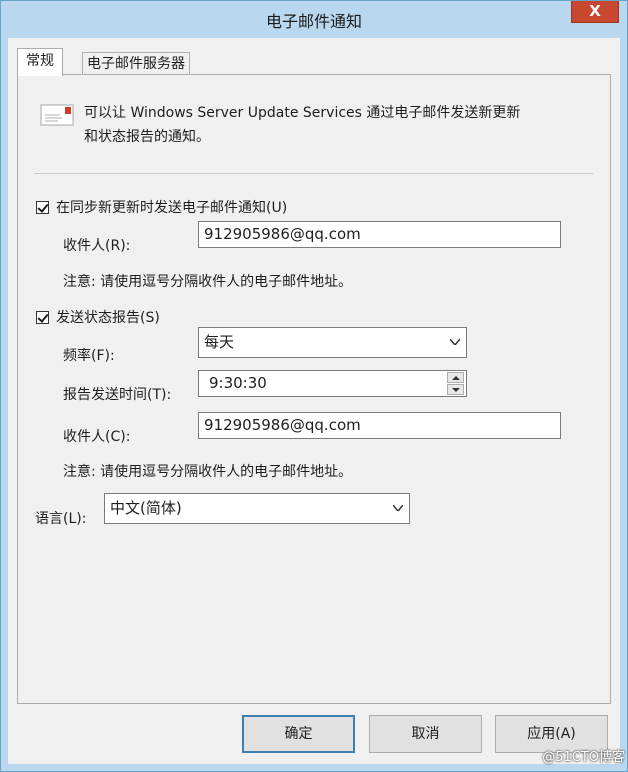  Describe the element at coordinates (97, 437) in the screenshot. I see `report-recipients-label: 收件人(C):` at that location.